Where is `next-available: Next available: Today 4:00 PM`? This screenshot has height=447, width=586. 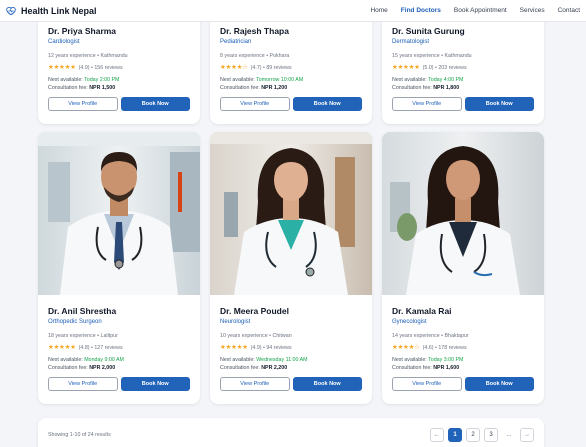
next-available: Next available: Today 4:00 PM is located at coordinates (463, 80).